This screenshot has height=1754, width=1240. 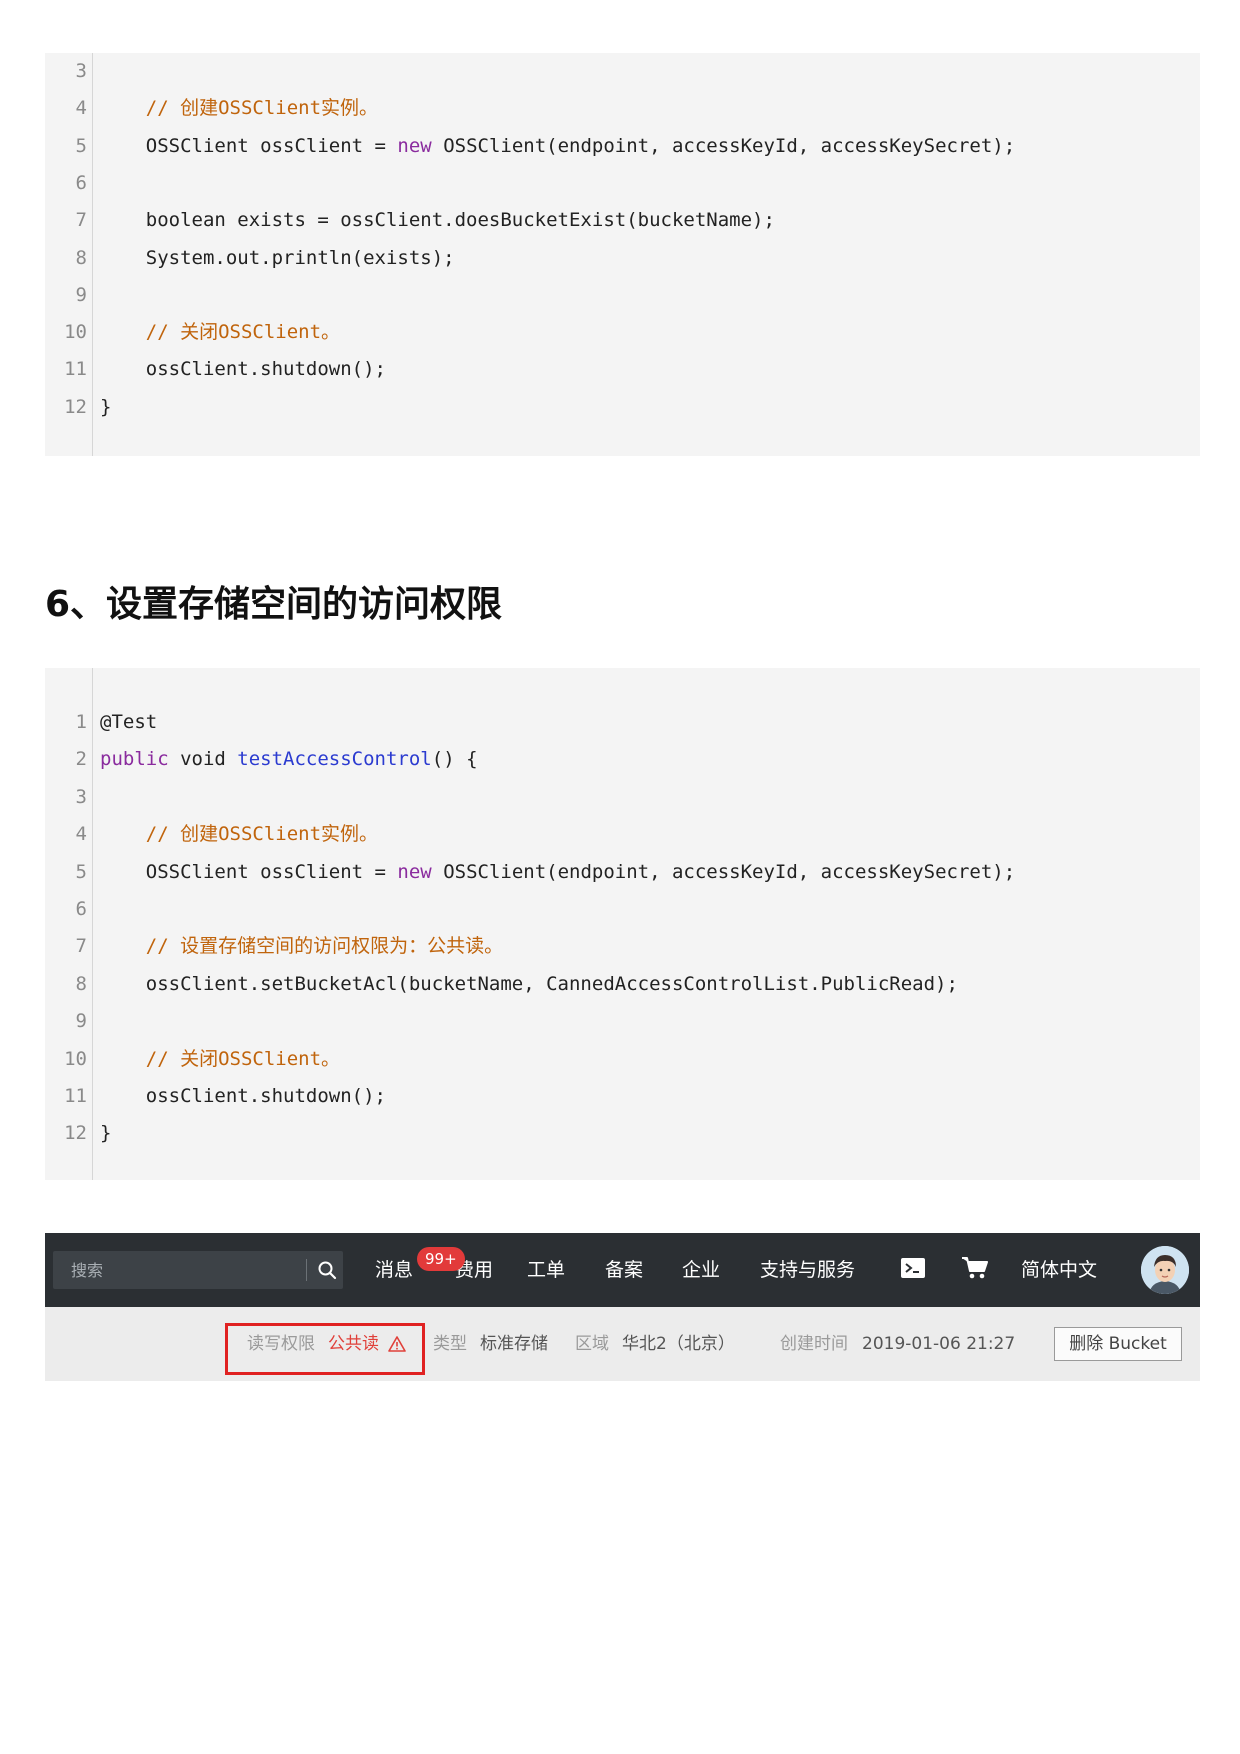 What do you see at coordinates (441, 1259) in the screenshot?
I see `messages-badge: 99+` at bounding box center [441, 1259].